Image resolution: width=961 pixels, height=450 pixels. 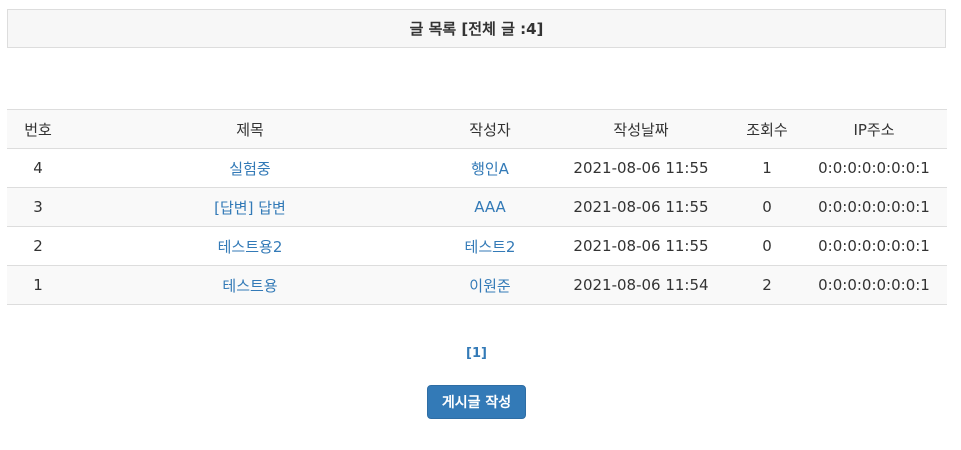 I want to click on pagination: [1], so click(x=476, y=353).